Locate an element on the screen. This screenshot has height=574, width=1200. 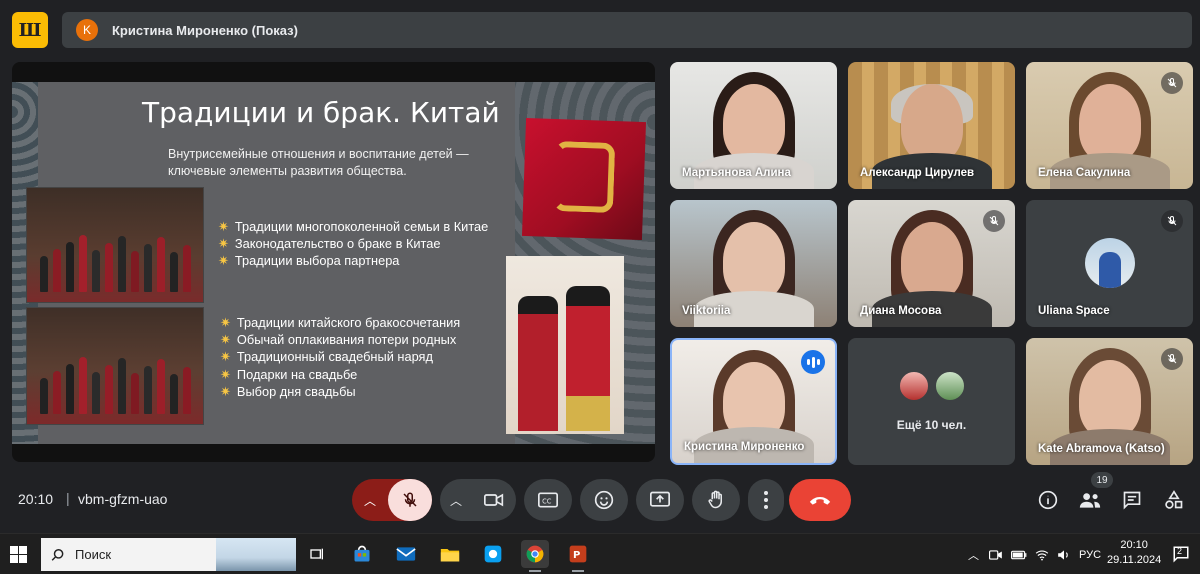
volume-icon is located at coordinates (1064, 555).